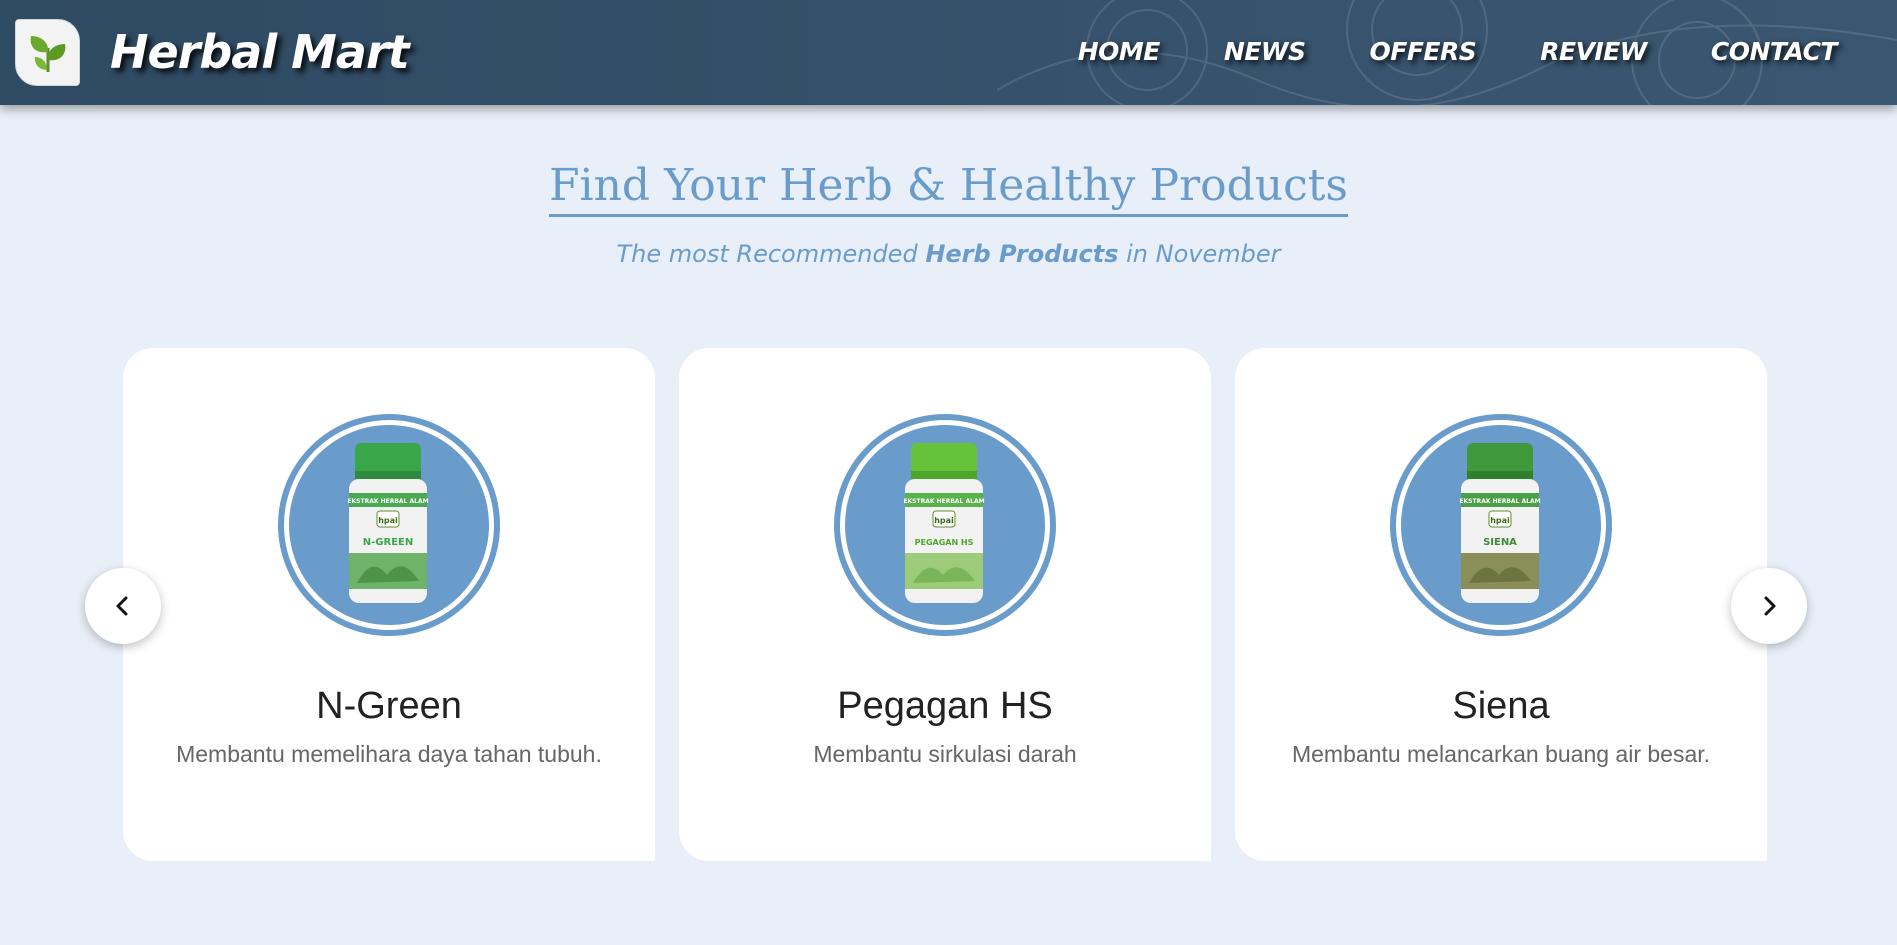  I want to click on product-image-frame: EKSTRAK HERBAL ALAM hpai PEGAGAN HS, so click(945, 525).